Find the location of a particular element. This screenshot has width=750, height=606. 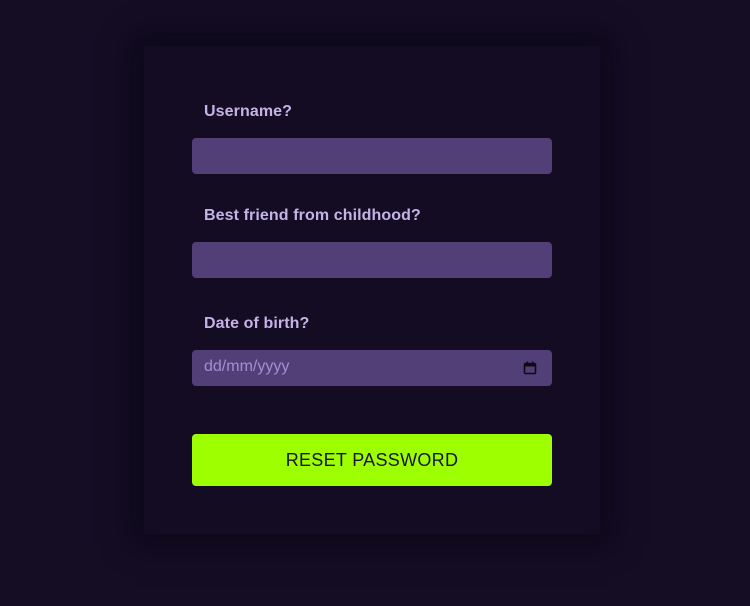

best-friend-label: Best friend from childhood? is located at coordinates (312, 215).